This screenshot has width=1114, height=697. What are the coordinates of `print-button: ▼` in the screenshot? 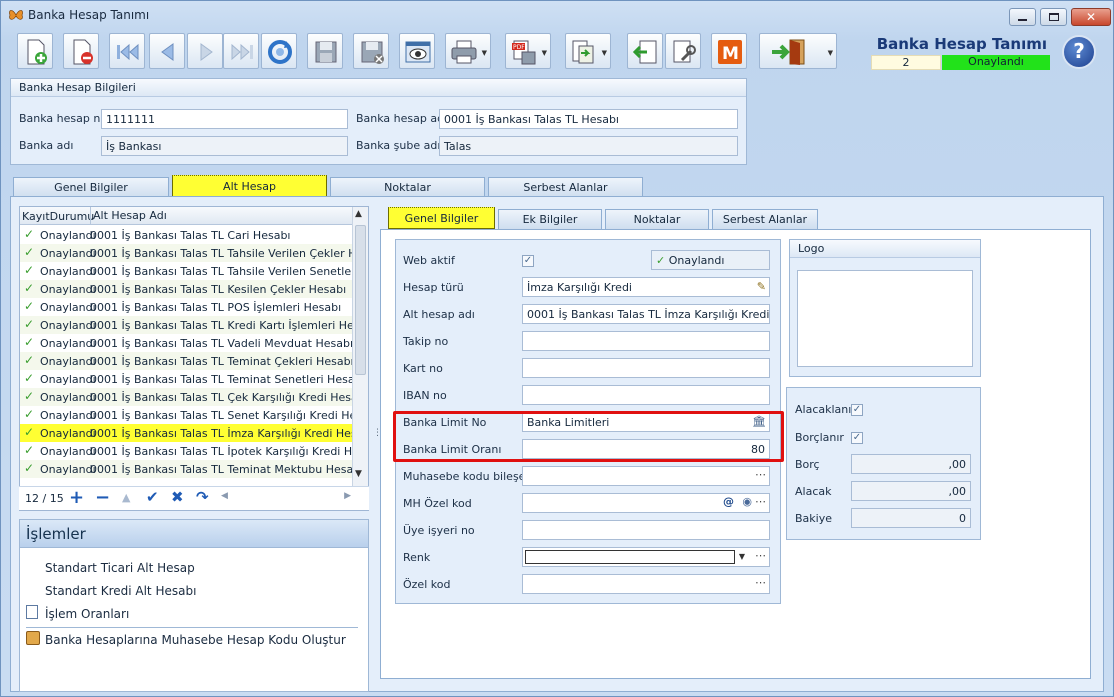 It's located at (468, 51).